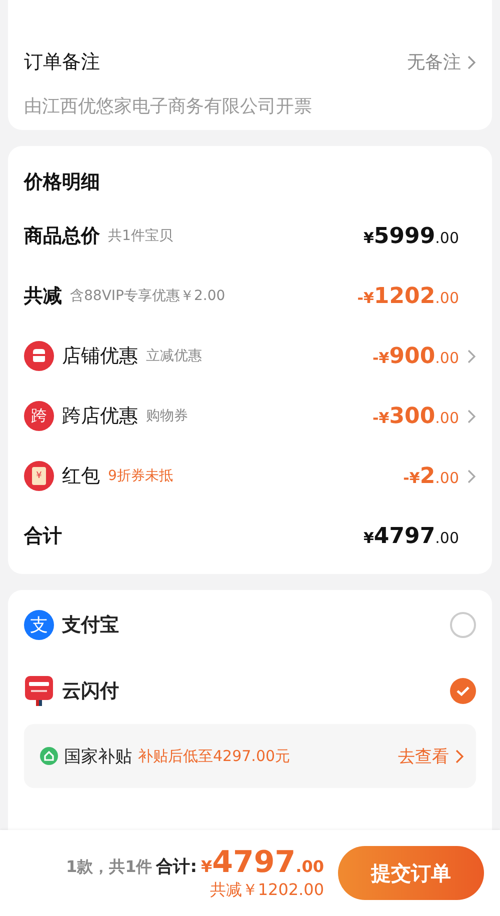 The width and height of the screenshot is (500, 916). I want to click on total-label: 合计:, so click(177, 867).